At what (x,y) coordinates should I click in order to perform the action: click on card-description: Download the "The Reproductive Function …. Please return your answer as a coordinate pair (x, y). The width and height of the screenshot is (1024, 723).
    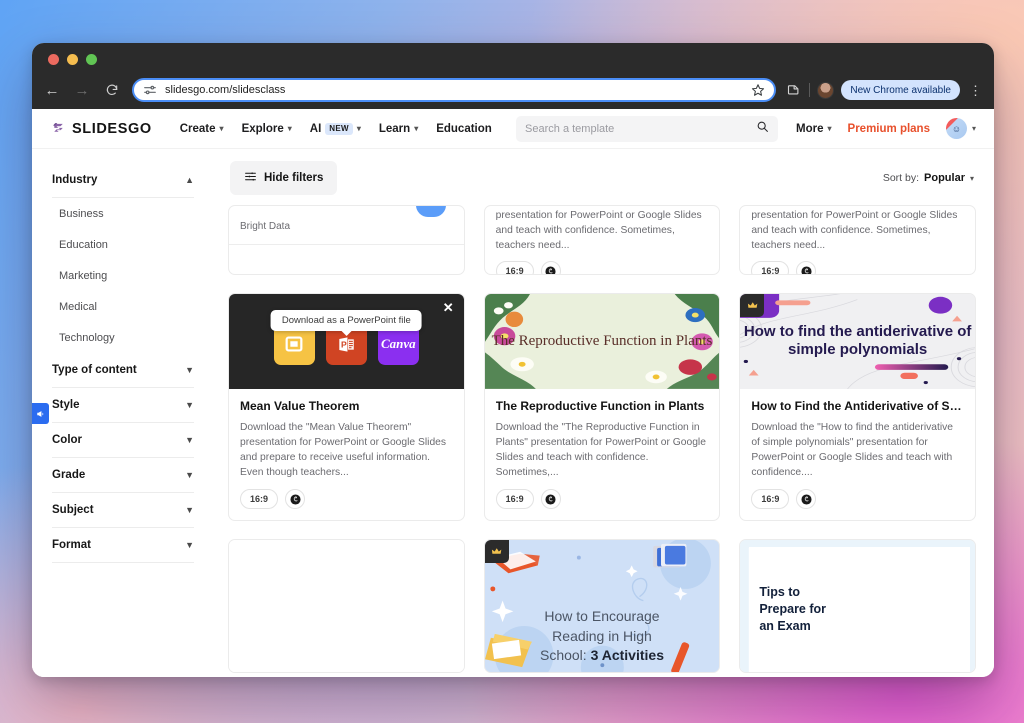
    Looking at the image, I should click on (600, 449).